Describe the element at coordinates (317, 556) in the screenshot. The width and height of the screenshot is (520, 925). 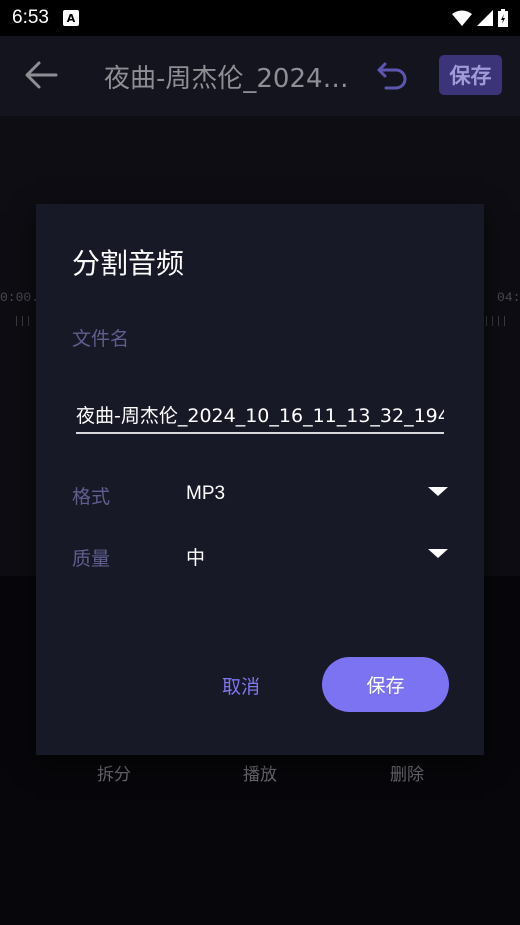
I see `quality-select: 中` at that location.